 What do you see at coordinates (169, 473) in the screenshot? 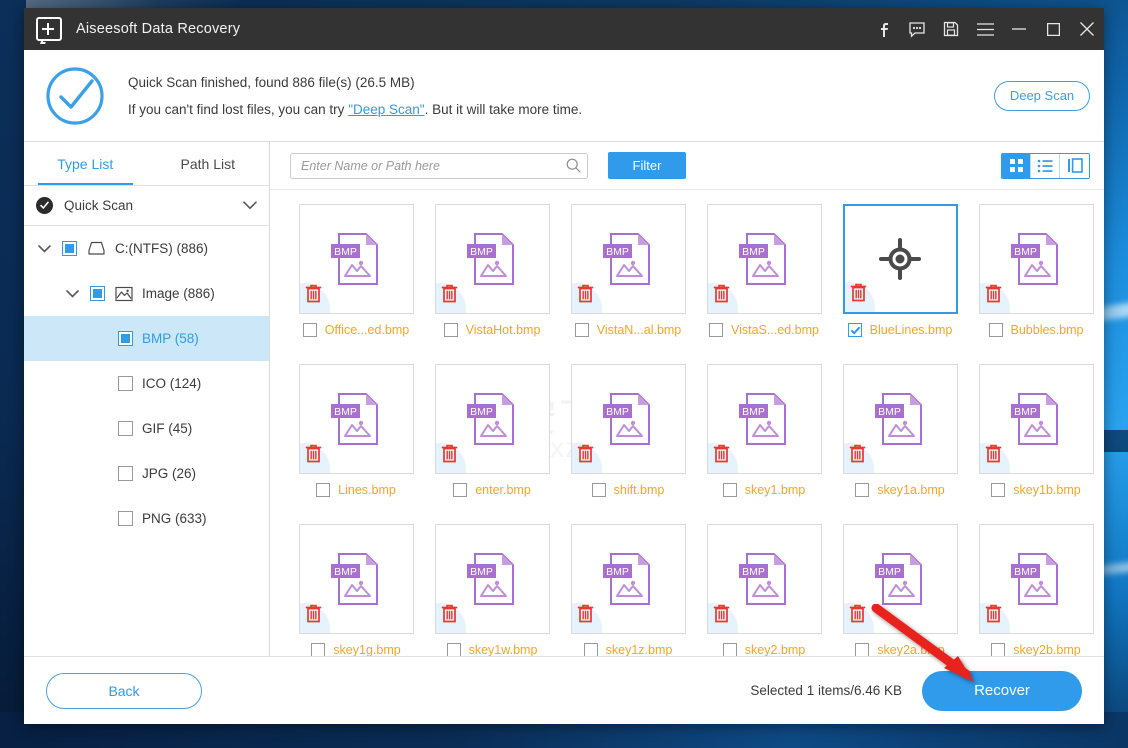
I see `tree-item-label: JPG (26)` at bounding box center [169, 473].